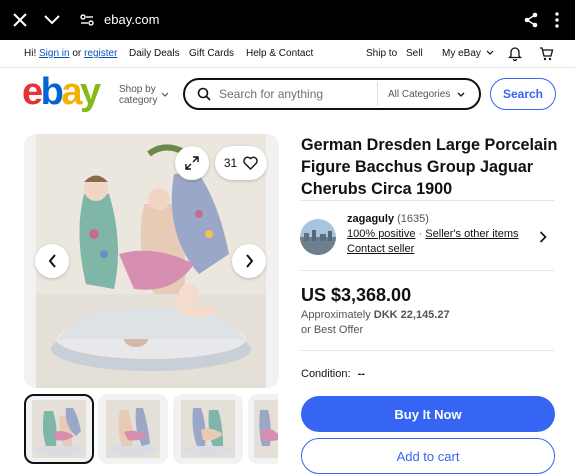 This screenshot has width=575, height=474. I want to click on sign-in-link: Sign in, so click(54, 53).